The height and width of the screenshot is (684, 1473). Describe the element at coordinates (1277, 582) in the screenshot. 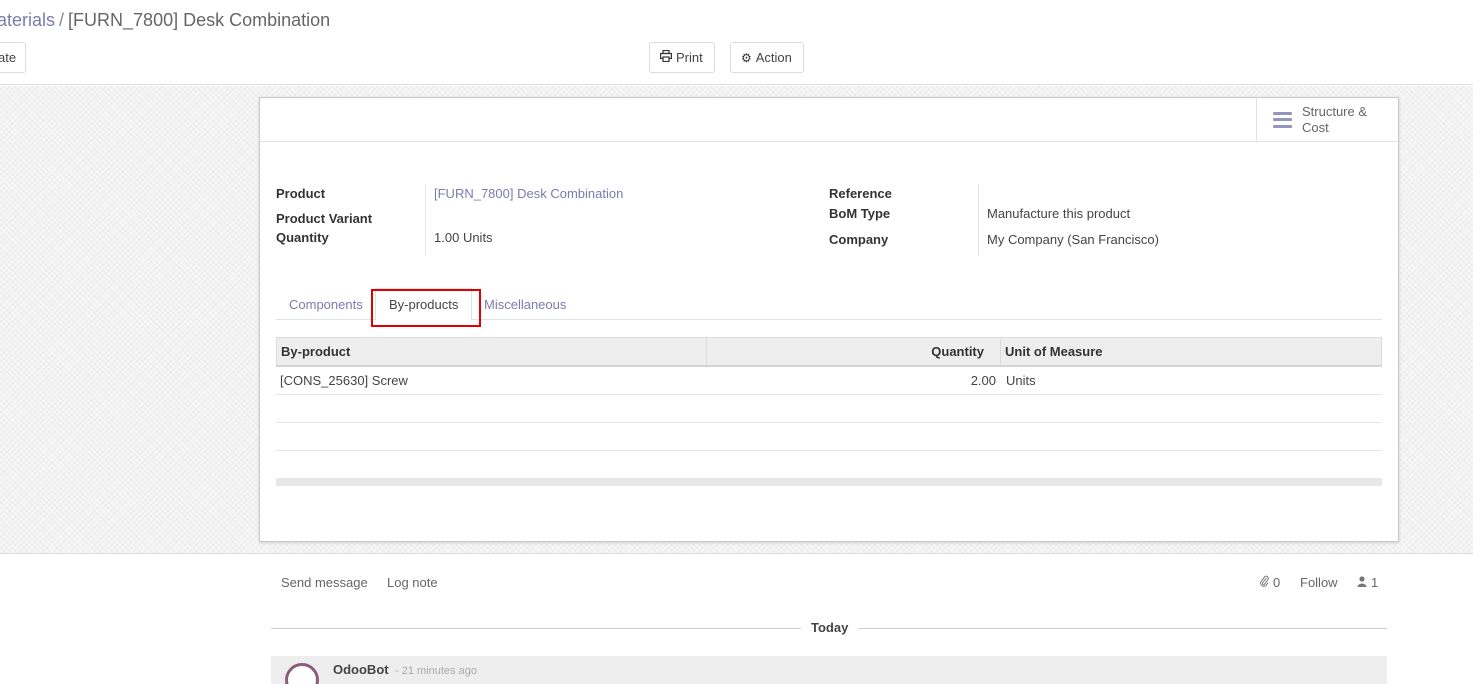

I see `attachments-count: 0` at that location.